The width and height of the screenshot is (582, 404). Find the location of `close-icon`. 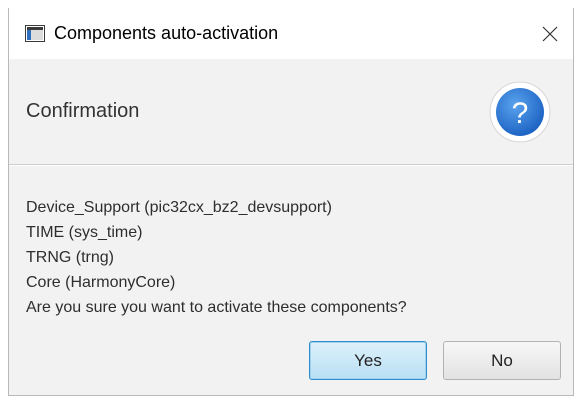

close-icon is located at coordinates (550, 33).